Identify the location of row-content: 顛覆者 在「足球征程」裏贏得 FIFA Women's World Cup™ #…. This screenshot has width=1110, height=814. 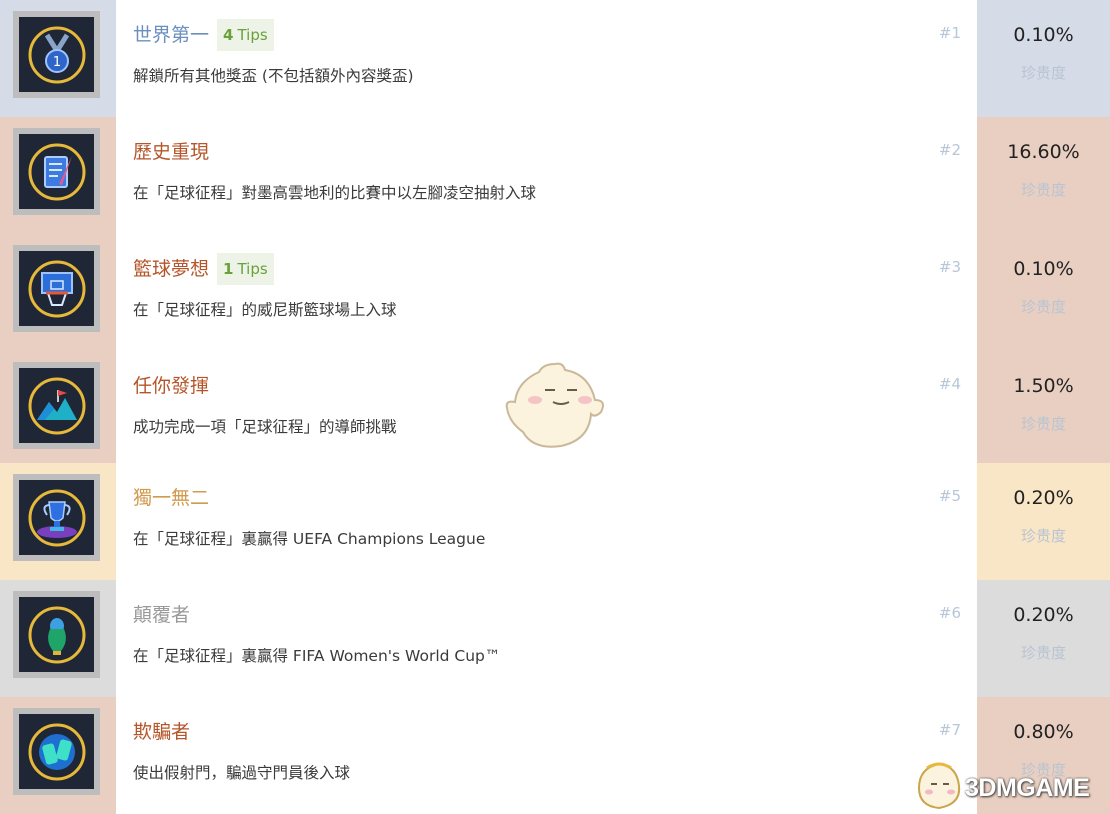
(546, 638).